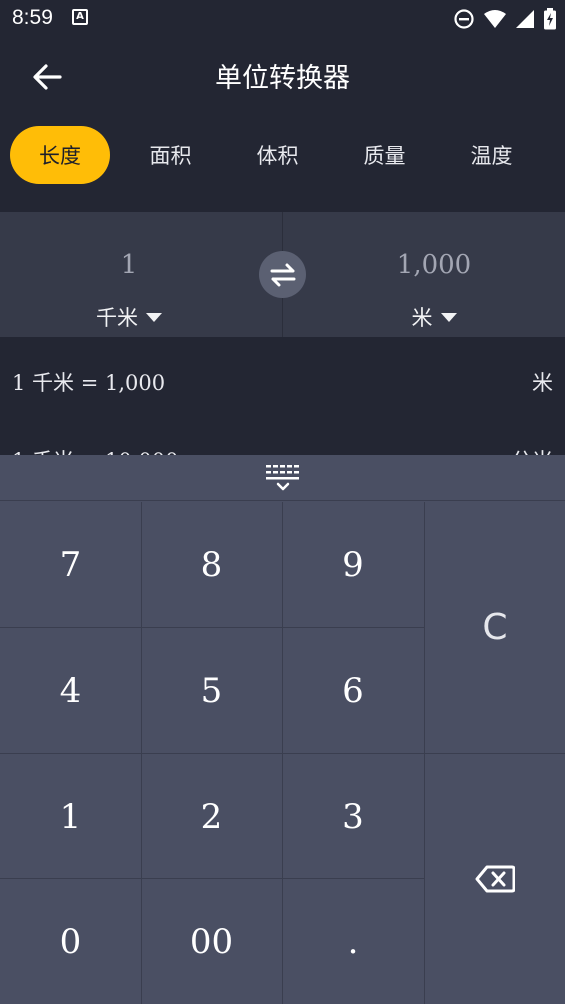 This screenshot has width=565, height=1004. What do you see at coordinates (282, 450) in the screenshot?
I see `list-item: 1 千米 = 10,000 分米` at bounding box center [282, 450].